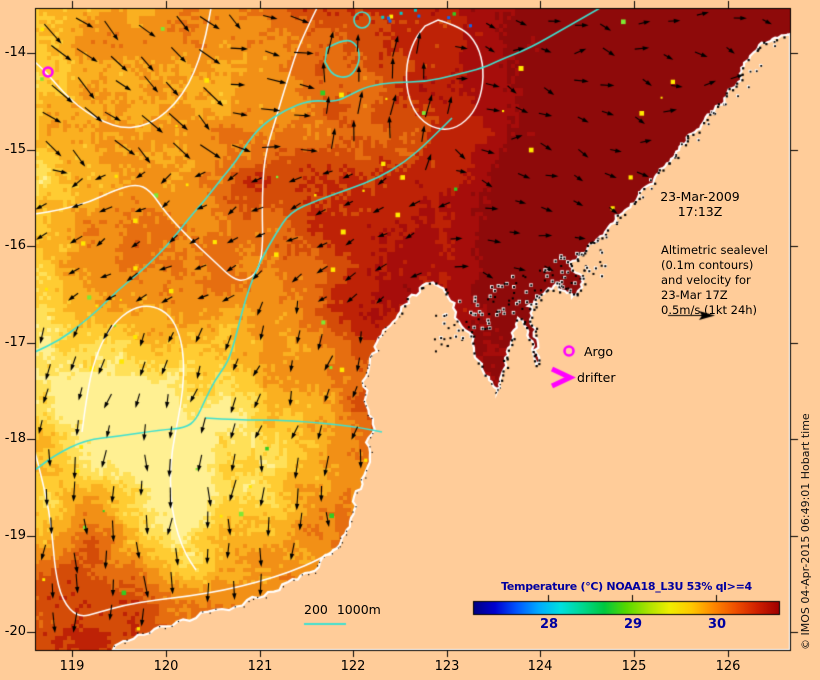 The width and height of the screenshot is (820, 680). I want to click on altimetric-line: and velocity for, so click(706, 280).